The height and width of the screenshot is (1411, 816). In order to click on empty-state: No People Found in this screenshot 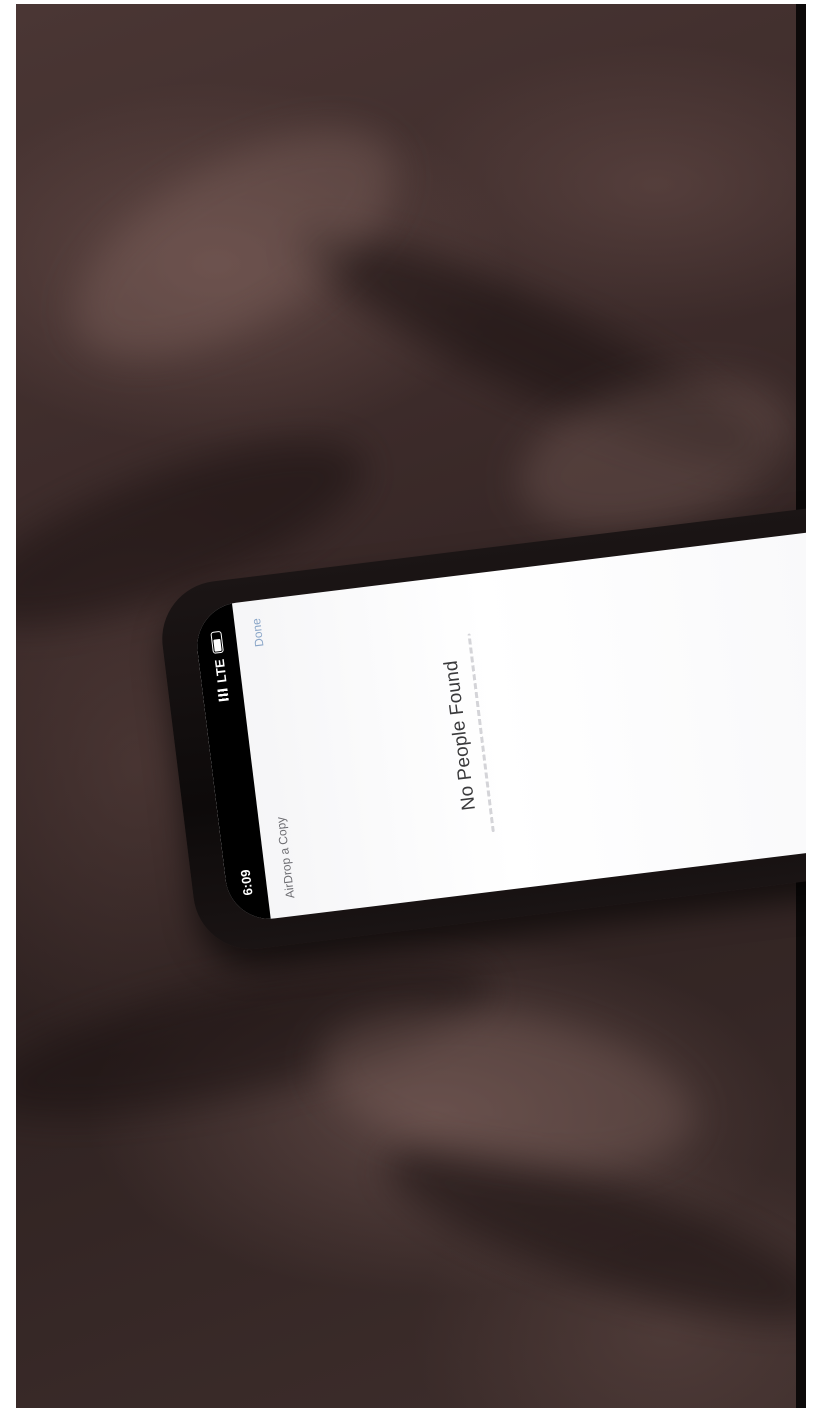, I will do `click(466, 735)`.